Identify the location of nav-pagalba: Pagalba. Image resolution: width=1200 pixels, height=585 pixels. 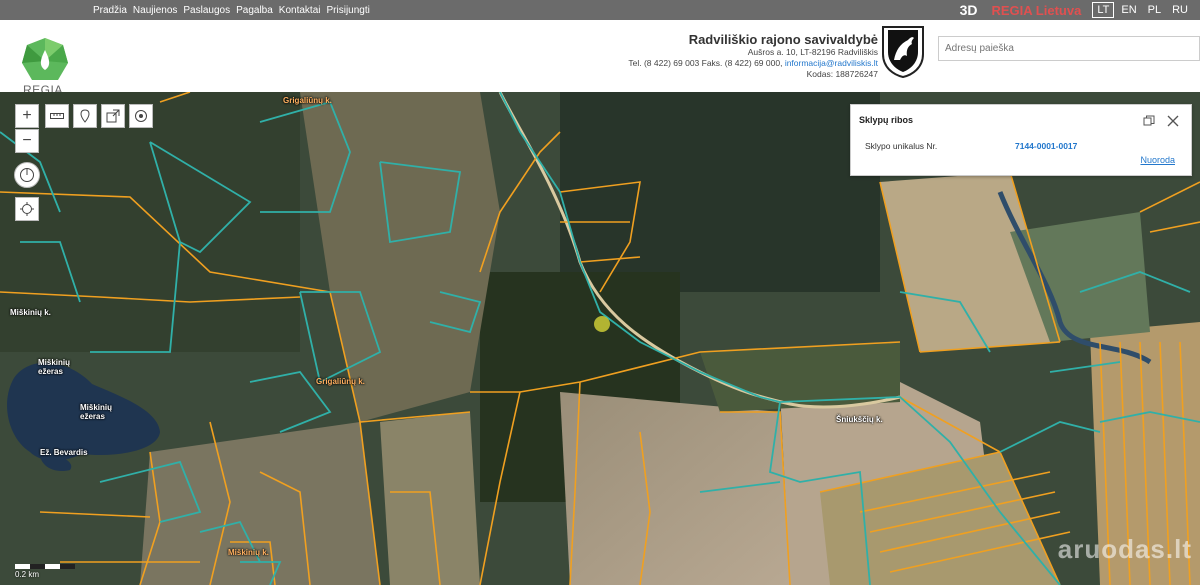
(254, 10).